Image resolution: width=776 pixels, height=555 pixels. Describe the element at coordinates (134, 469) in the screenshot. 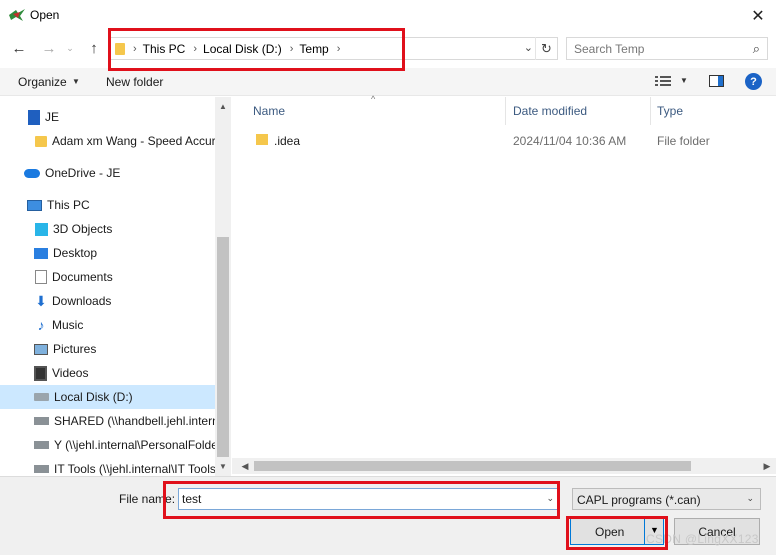

I see `sidebar-item-label: IT Tools (\\jehl.internal\IT Tools` at that location.